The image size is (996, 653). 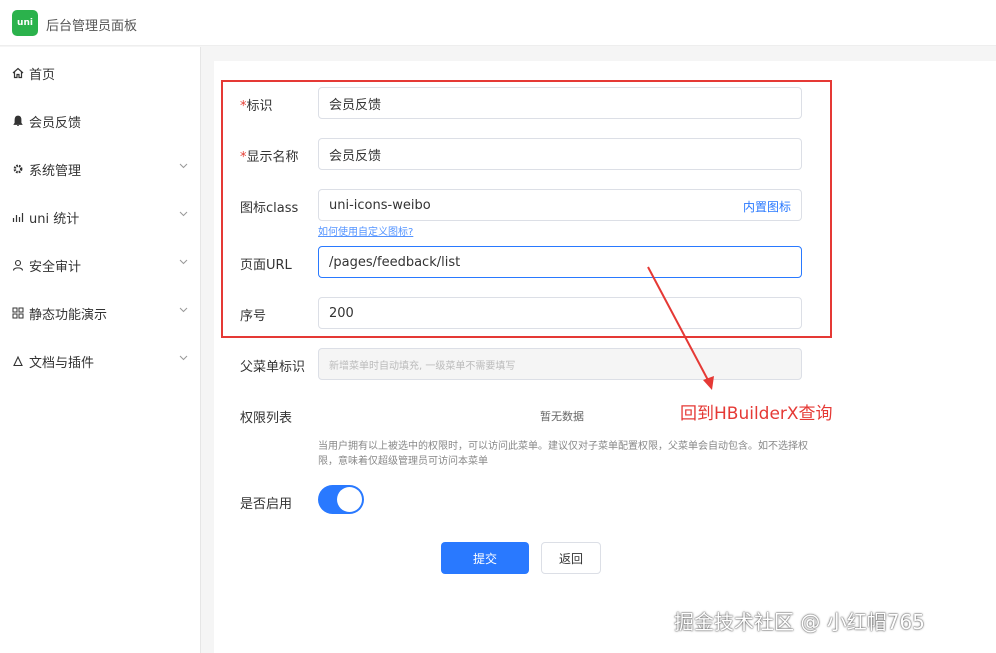 What do you see at coordinates (571, 558) in the screenshot?
I see `back-button: 返回` at bounding box center [571, 558].